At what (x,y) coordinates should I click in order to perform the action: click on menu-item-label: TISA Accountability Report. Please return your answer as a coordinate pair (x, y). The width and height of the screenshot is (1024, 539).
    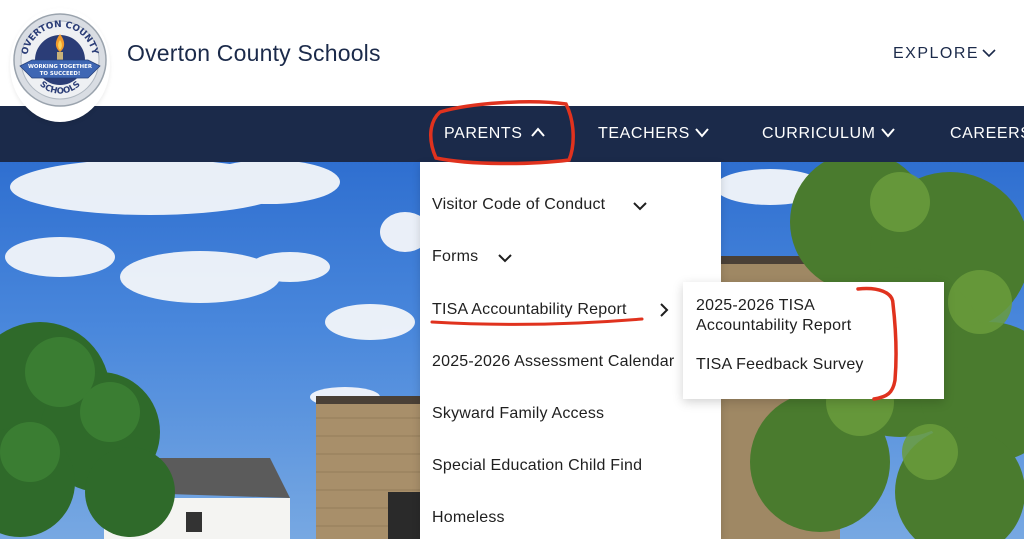
    Looking at the image, I should click on (529, 309).